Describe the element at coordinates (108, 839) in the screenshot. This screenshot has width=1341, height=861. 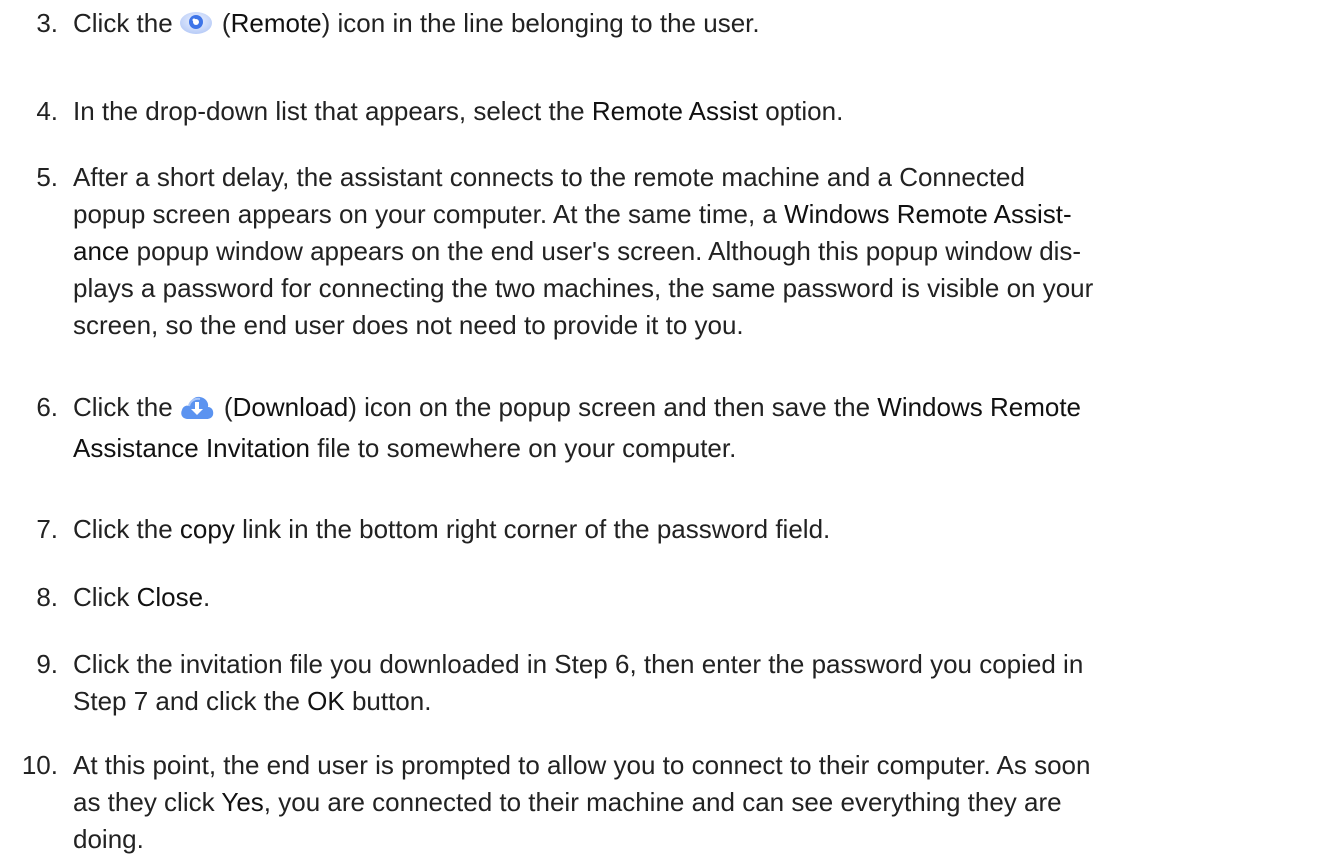
I see `text-line: doing.` at that location.